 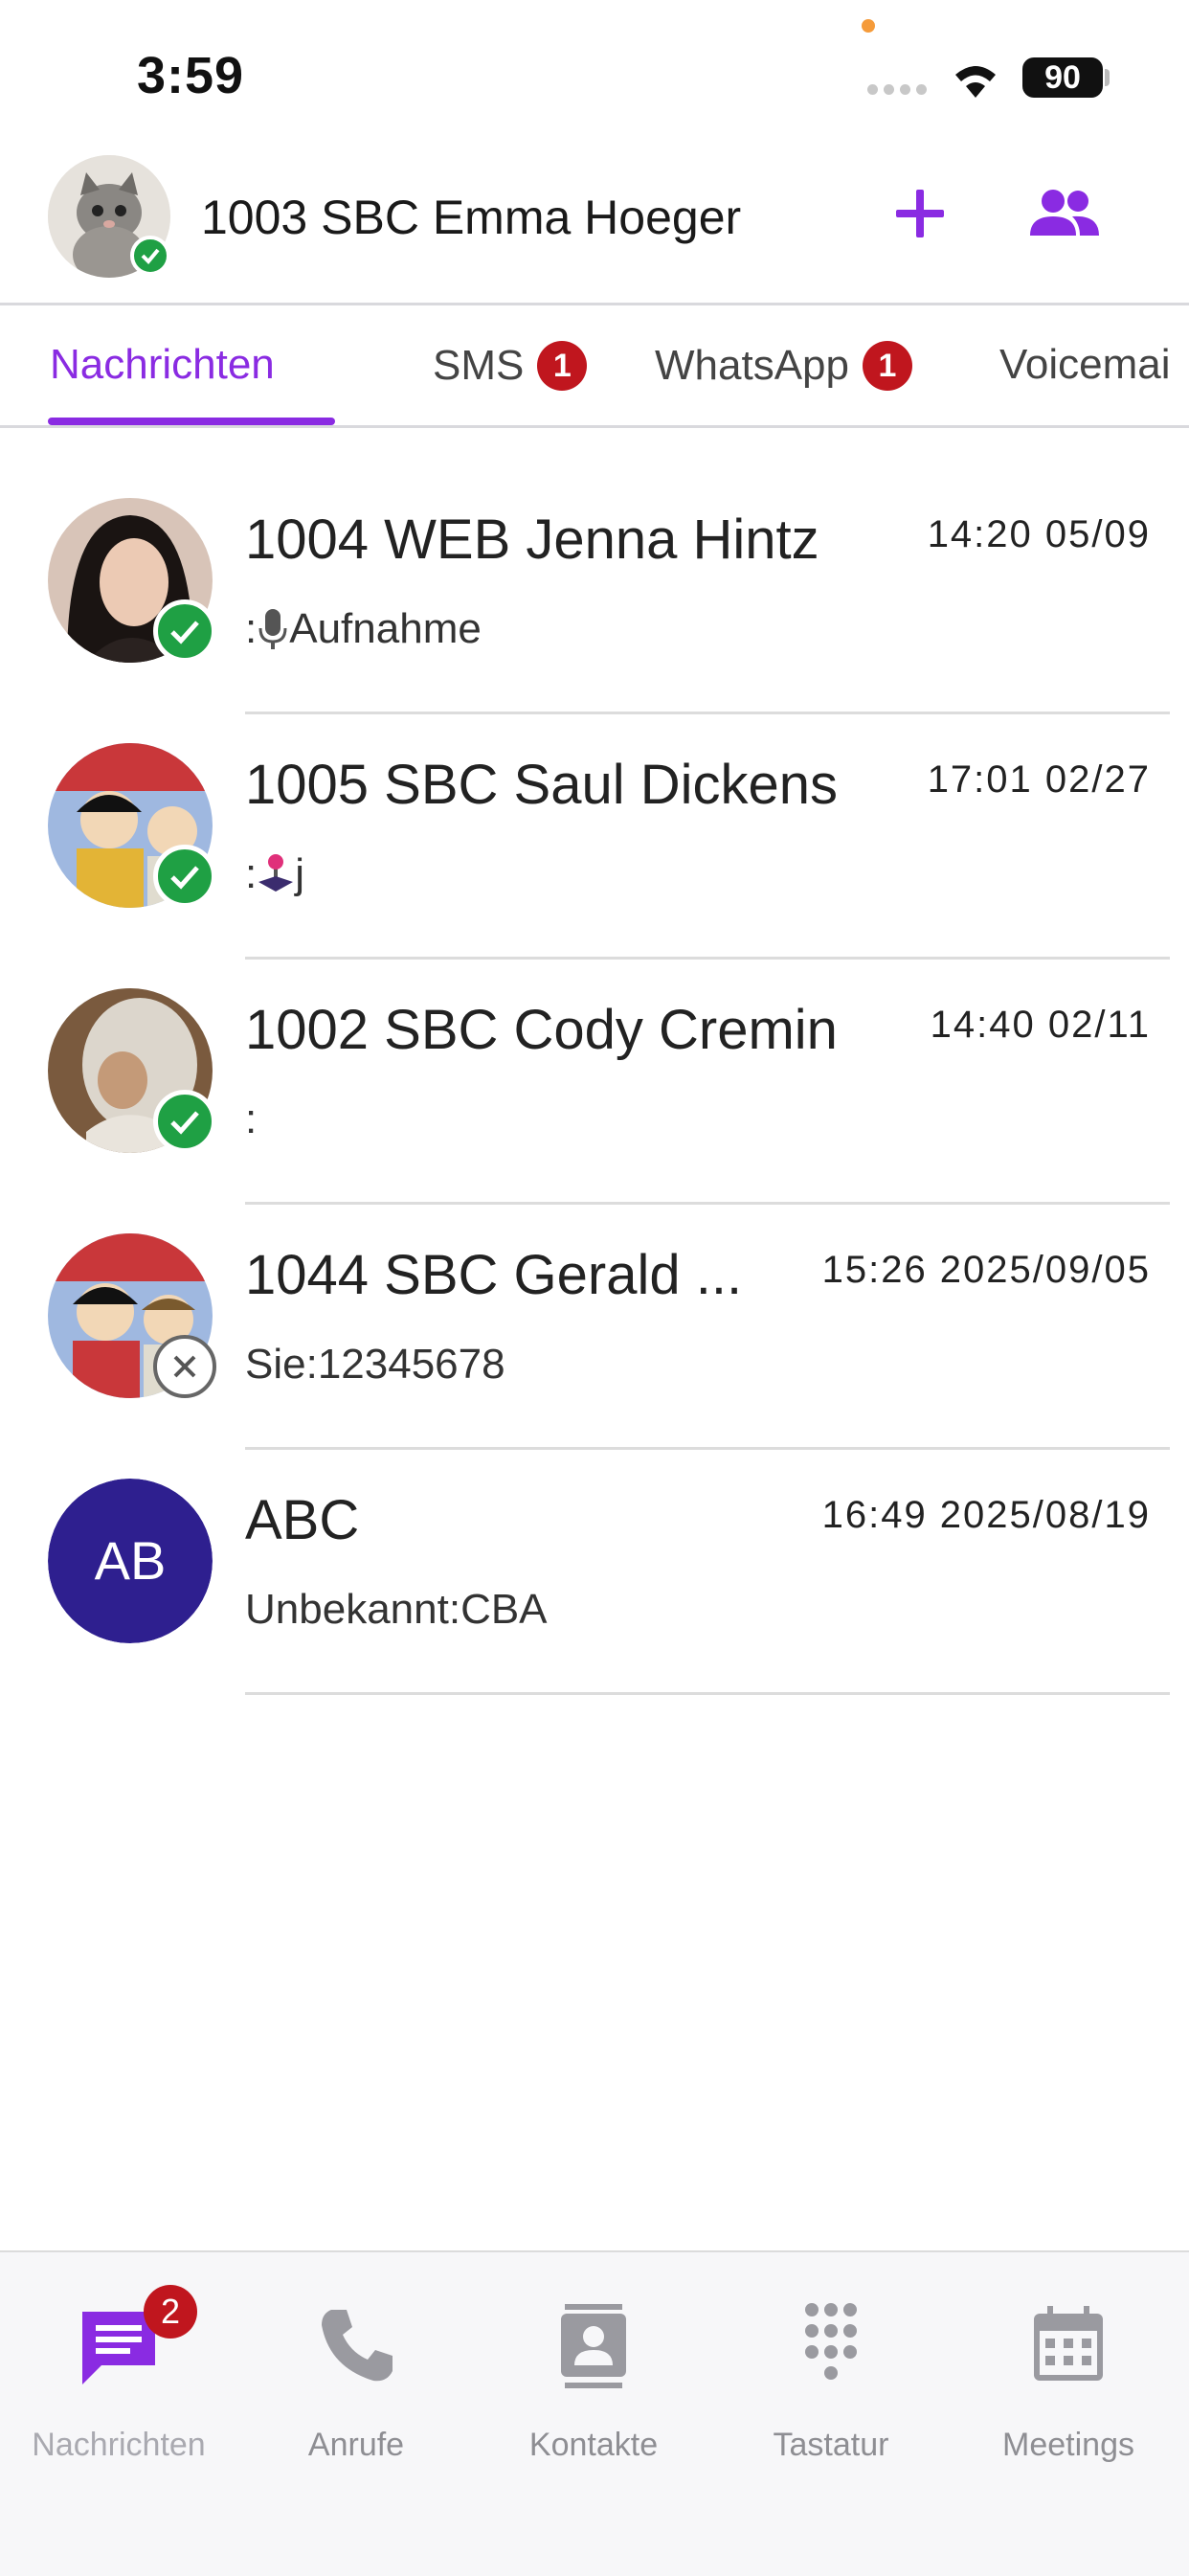 What do you see at coordinates (986, 1515) in the screenshot?
I see `message-timestamp: 16:49 2025/08/19` at bounding box center [986, 1515].